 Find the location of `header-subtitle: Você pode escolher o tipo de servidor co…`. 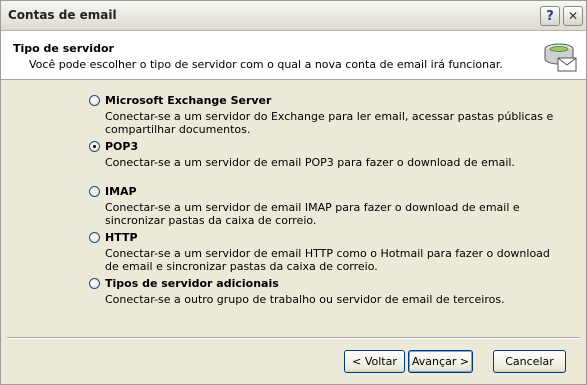

header-subtitle: Você pode escolher o tipo de servidor co… is located at coordinates (266, 64).